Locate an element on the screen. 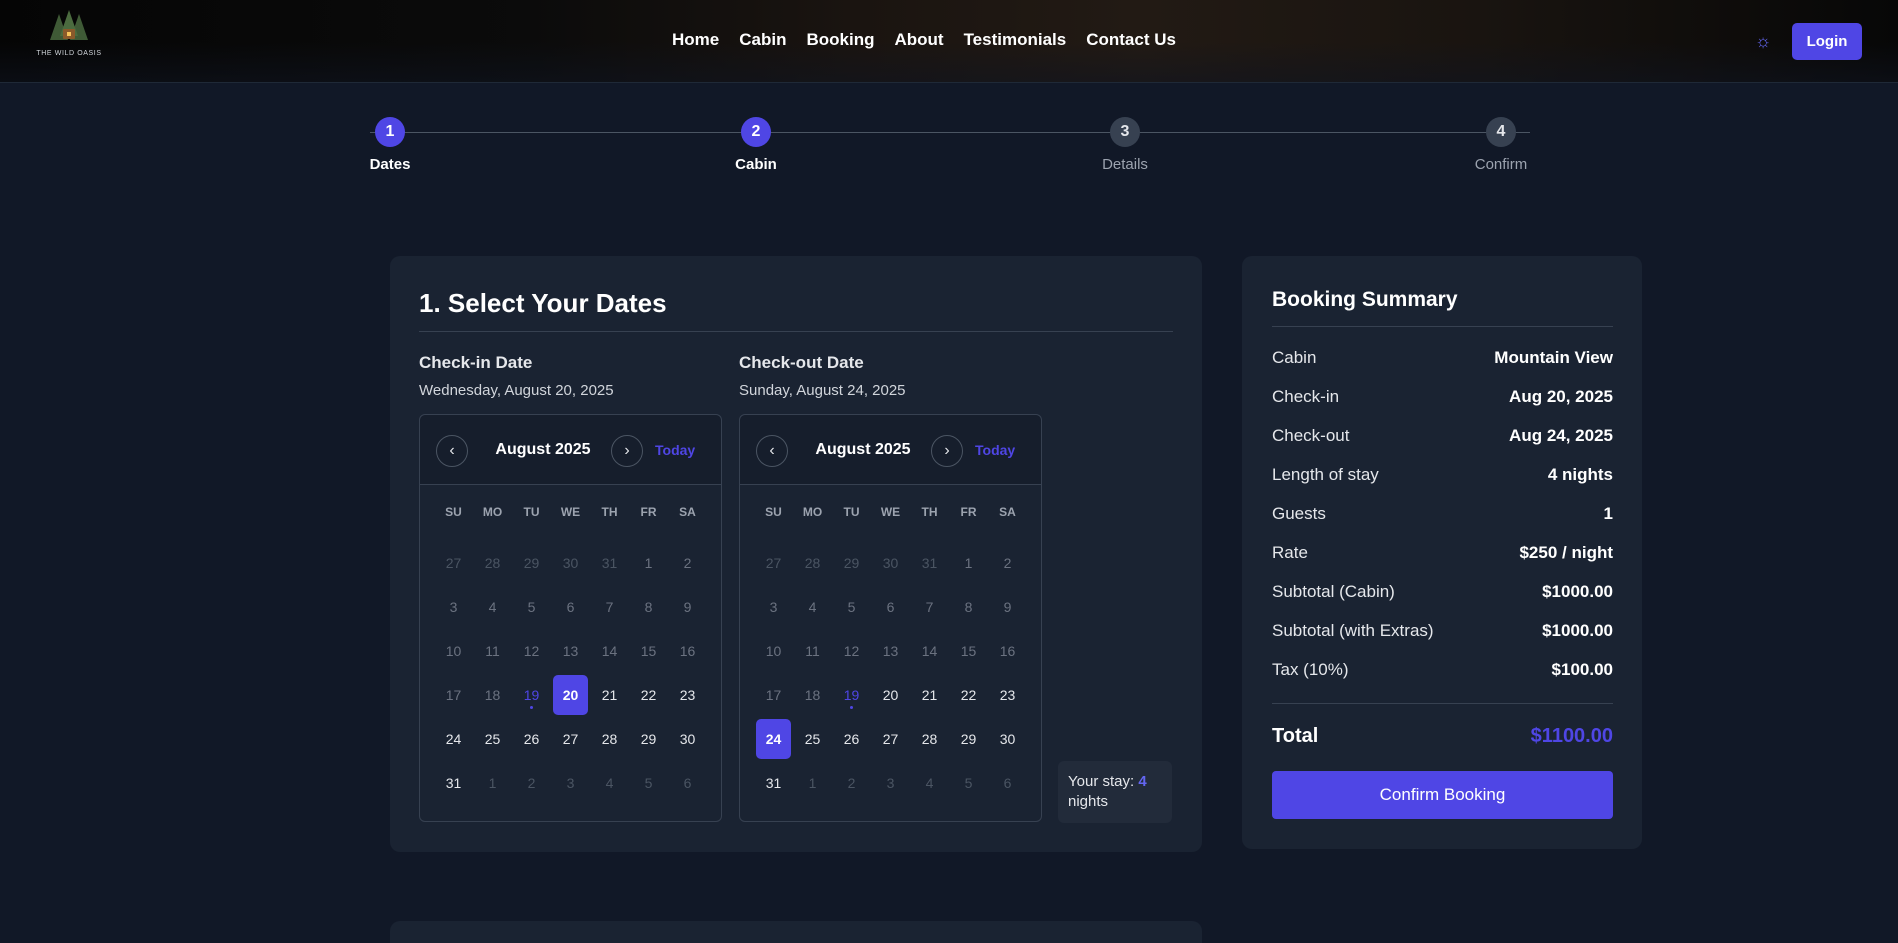  calendar-week: 3456789 is located at coordinates (891, 607).